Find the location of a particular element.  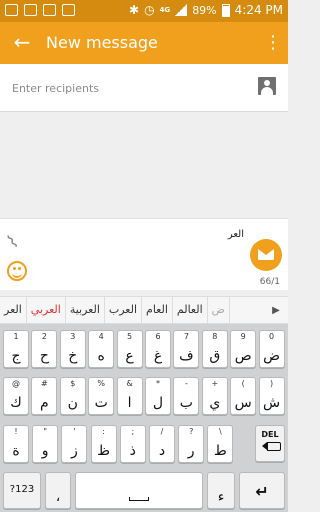

key-hint: ? is located at coordinates (191, 431).